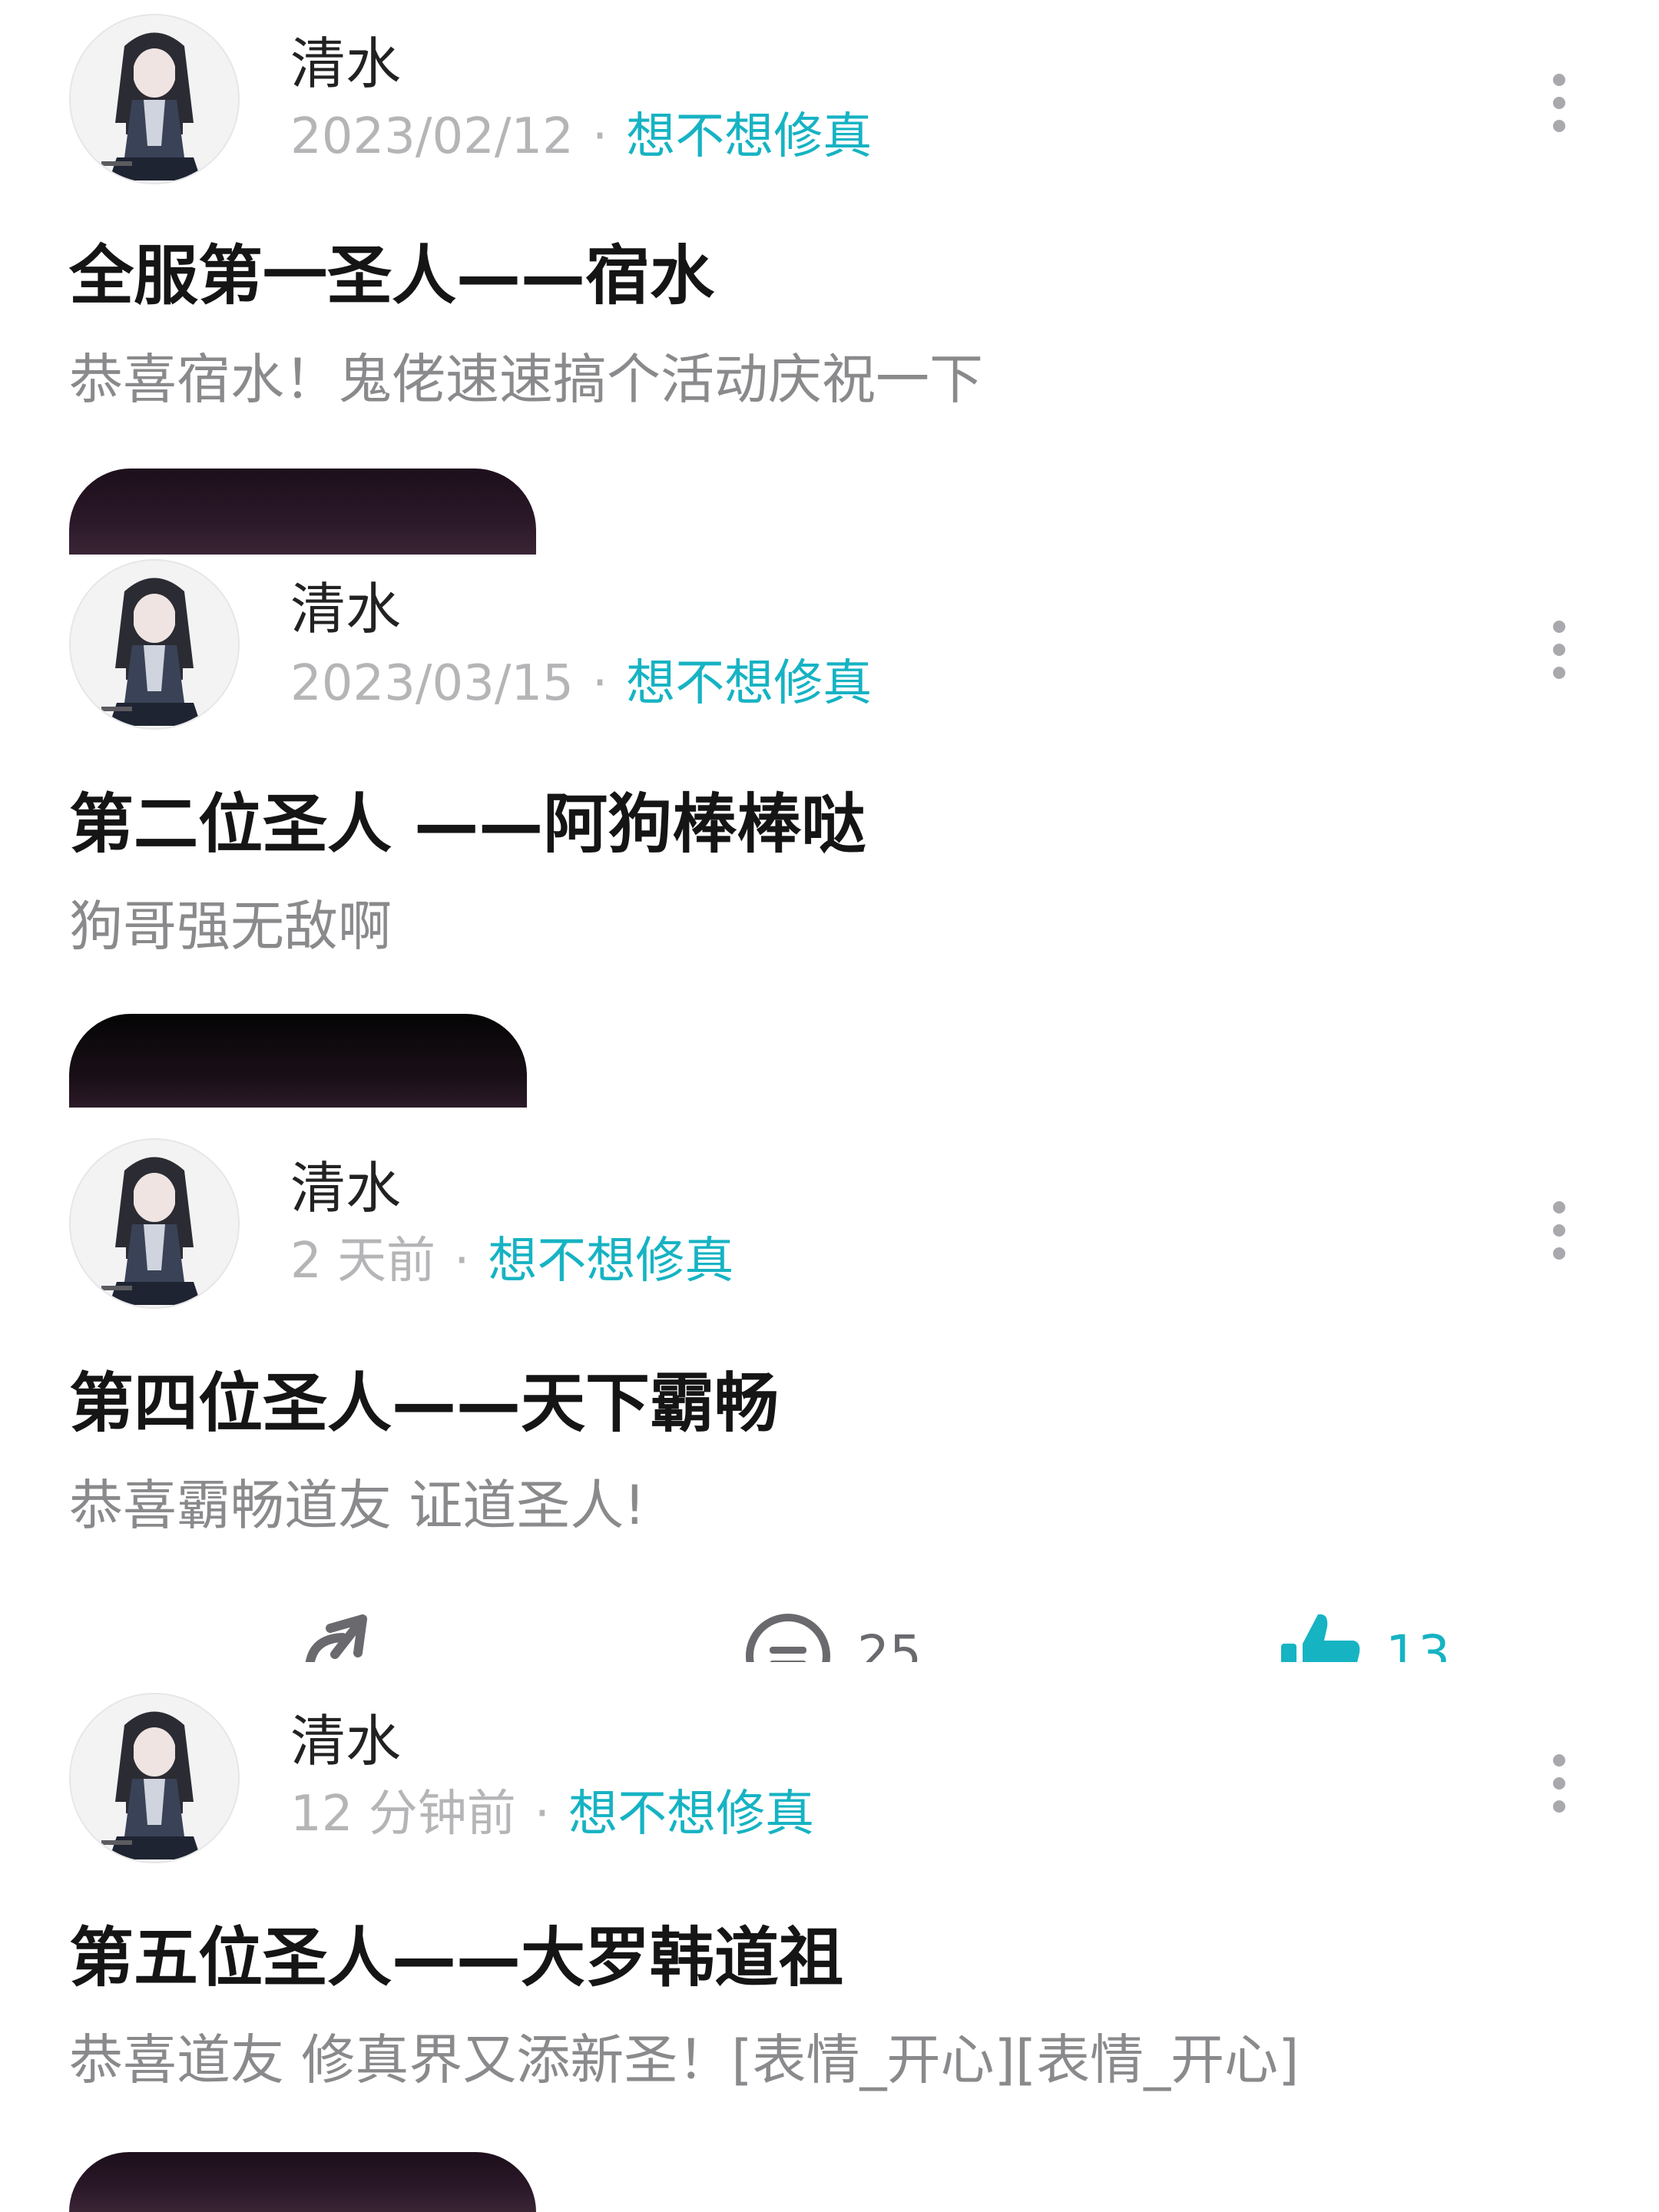  What do you see at coordinates (363, 1262) in the screenshot?
I see `post-time: 2 天前` at bounding box center [363, 1262].